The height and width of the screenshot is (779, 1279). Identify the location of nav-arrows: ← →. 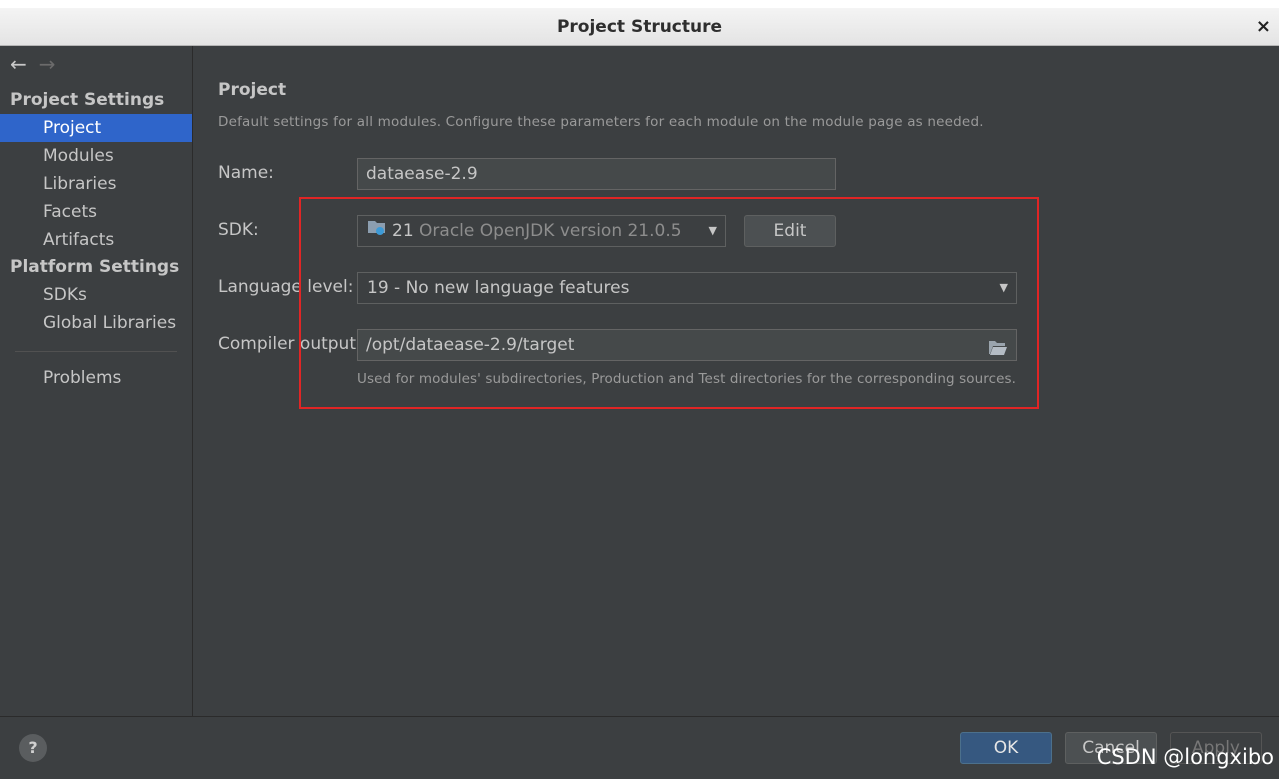
(39, 64).